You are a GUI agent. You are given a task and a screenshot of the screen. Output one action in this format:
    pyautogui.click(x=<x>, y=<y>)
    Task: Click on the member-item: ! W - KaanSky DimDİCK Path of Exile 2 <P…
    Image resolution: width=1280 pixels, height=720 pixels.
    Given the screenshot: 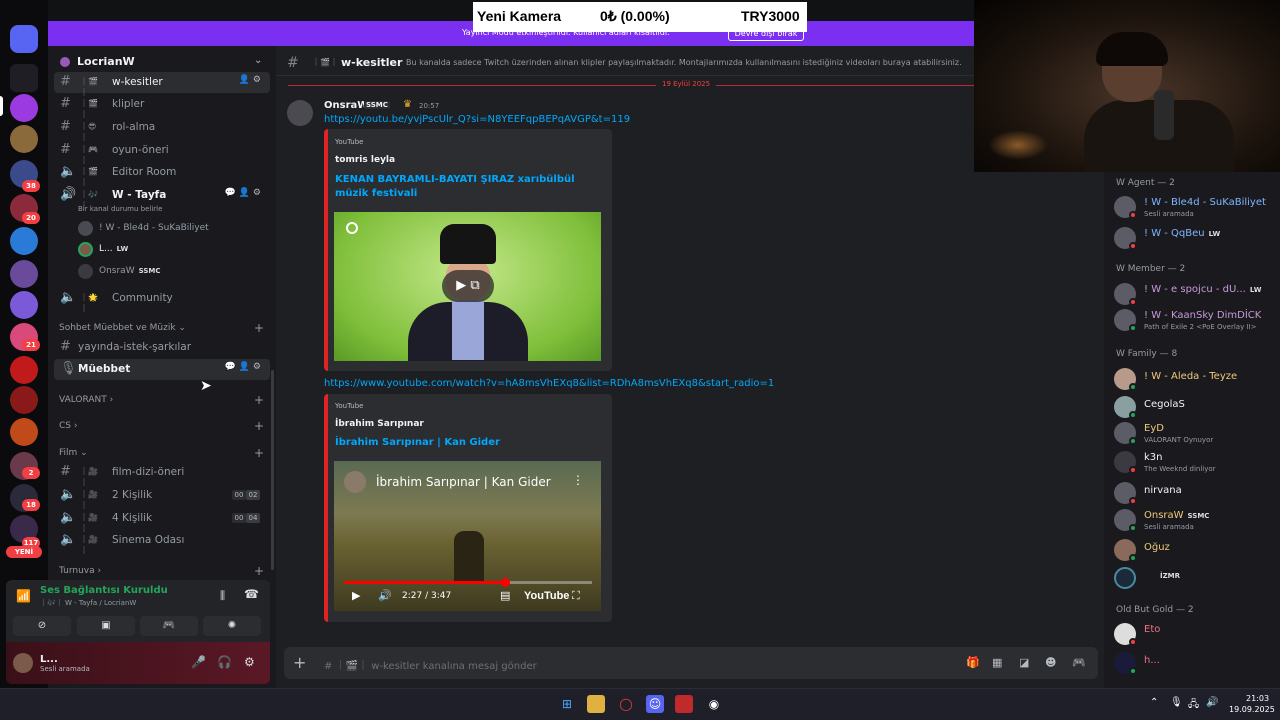 What is the action you would take?
    pyautogui.click(x=1194, y=321)
    